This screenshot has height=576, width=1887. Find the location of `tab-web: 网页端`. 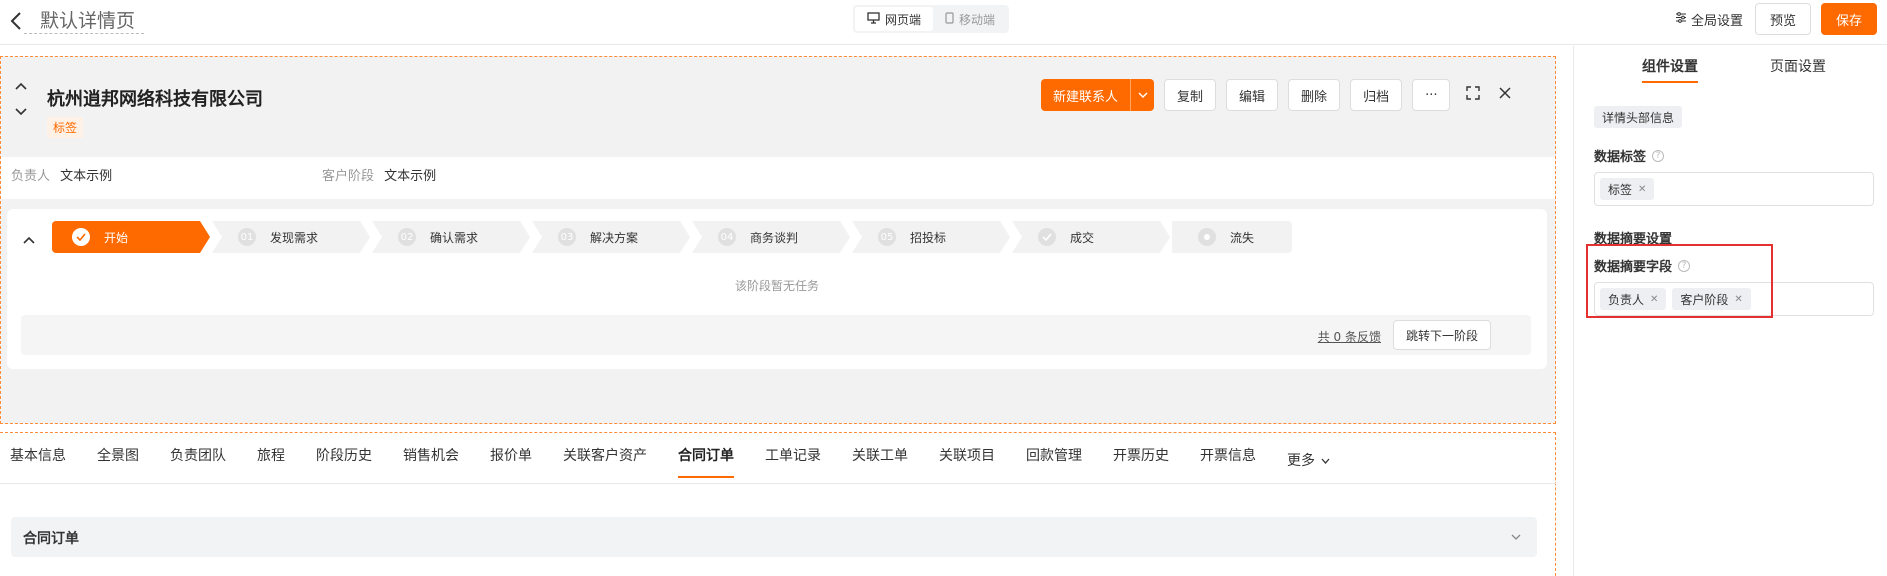

tab-web: 网页端 is located at coordinates (894, 19).